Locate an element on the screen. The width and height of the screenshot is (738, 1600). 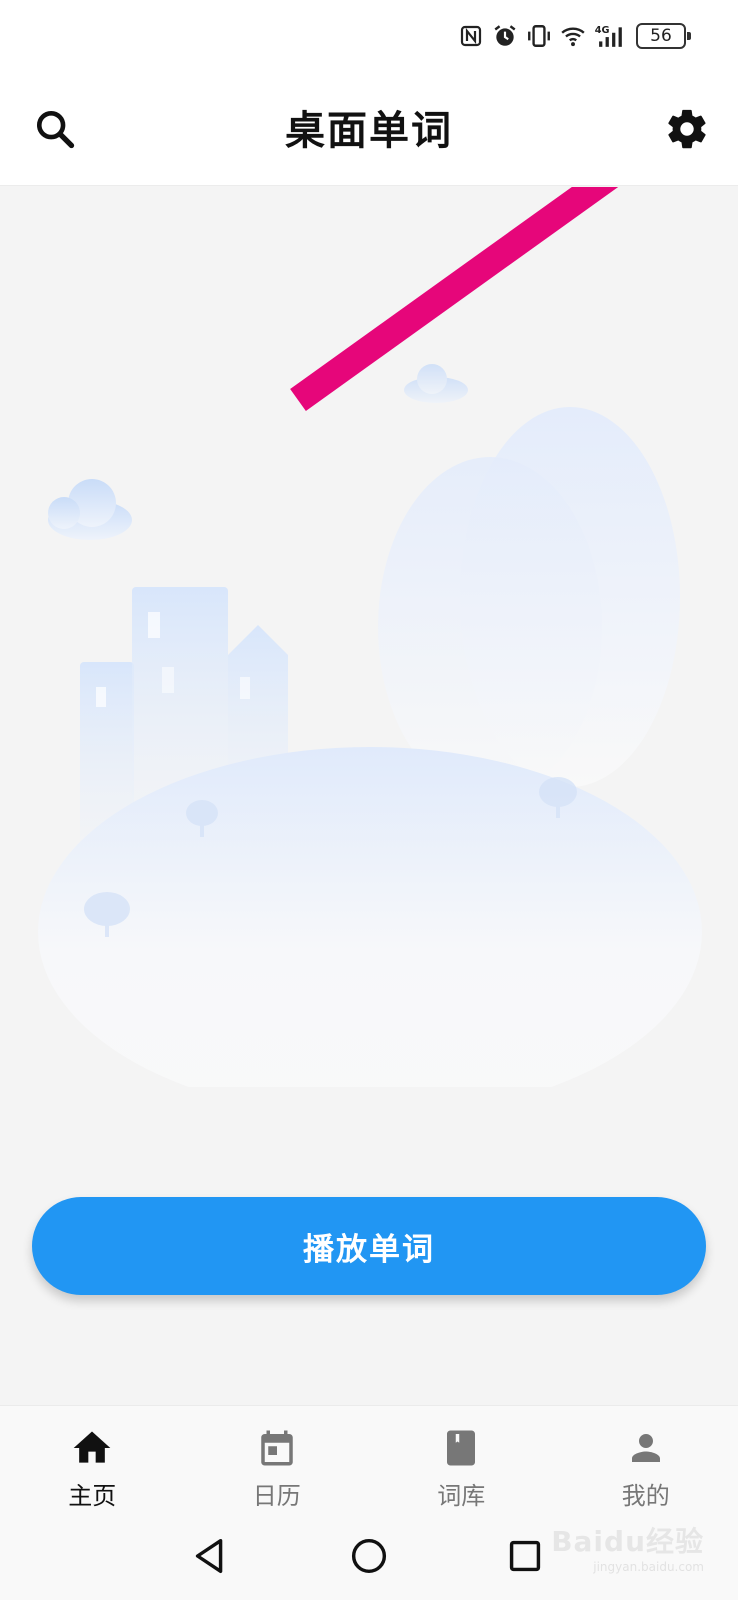
watermark-logo: Baidu经验 is located at coordinates (627, 1541).